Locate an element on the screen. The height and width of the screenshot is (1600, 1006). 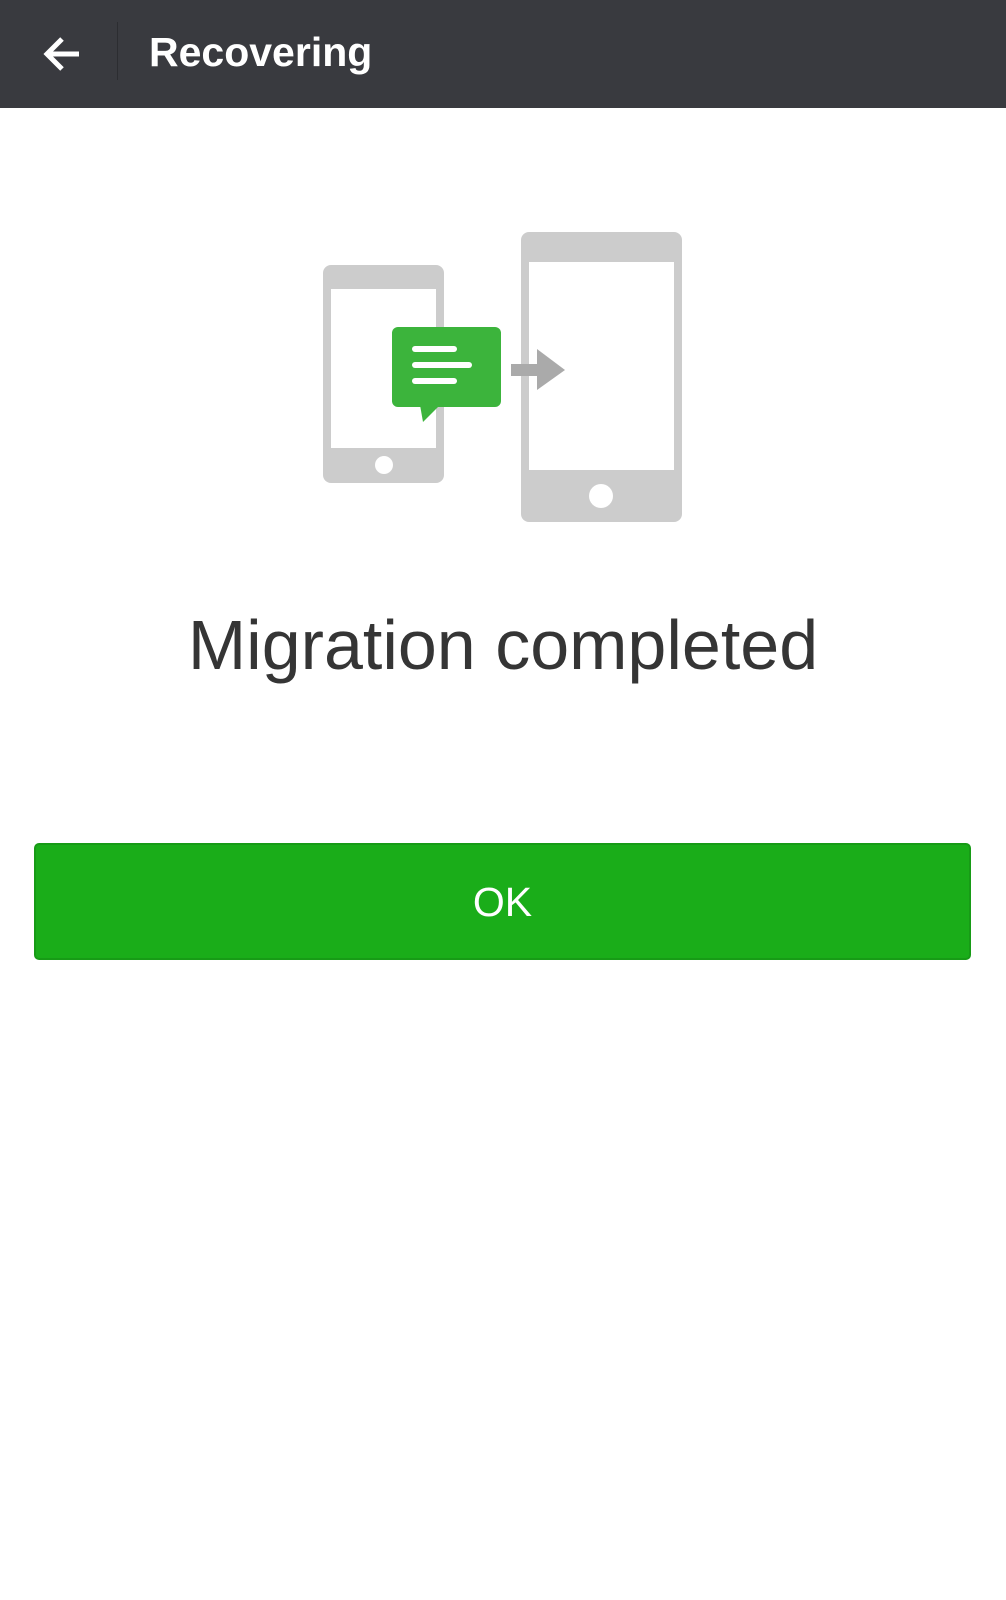
topbar-divider is located at coordinates (117, 51).